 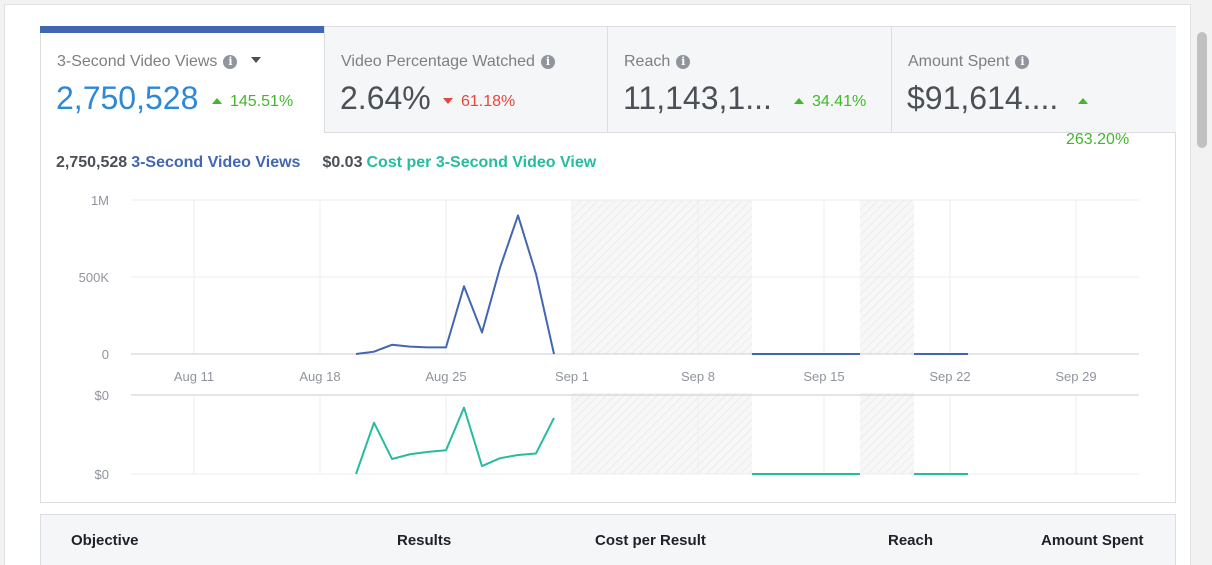 I want to click on x-tick-label: Sep 29, so click(x=1075, y=376).